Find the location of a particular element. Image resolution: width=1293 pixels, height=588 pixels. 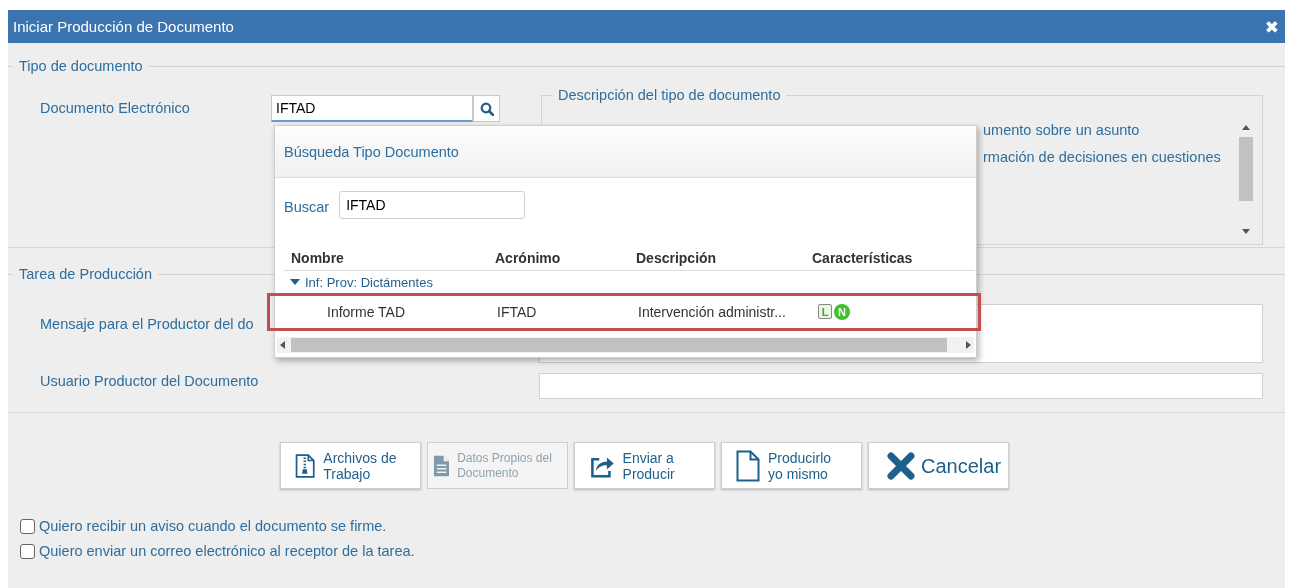

description-text: umento sobre un asunto is located at coordinates (1061, 130).